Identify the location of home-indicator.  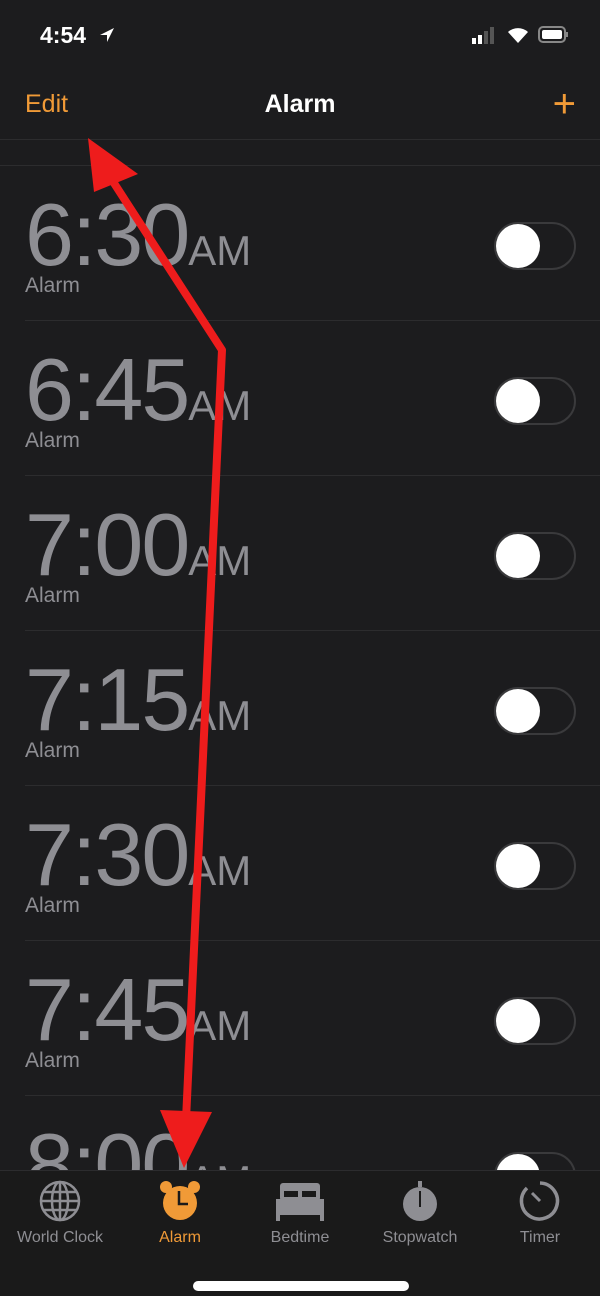
(301, 1286).